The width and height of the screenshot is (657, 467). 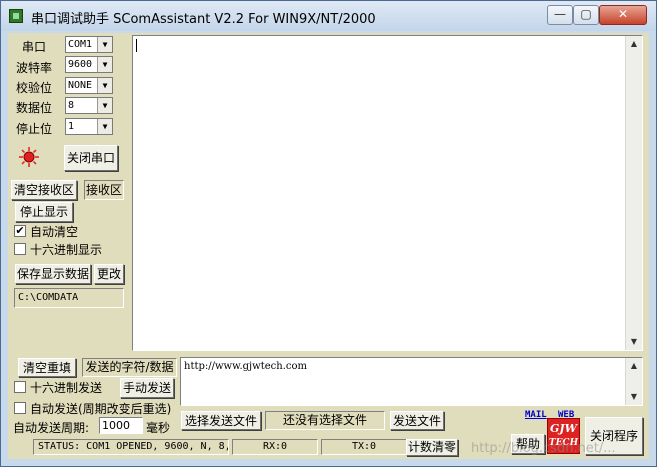 I want to click on clear-receive-button: 清空接收区, so click(x=44, y=190).